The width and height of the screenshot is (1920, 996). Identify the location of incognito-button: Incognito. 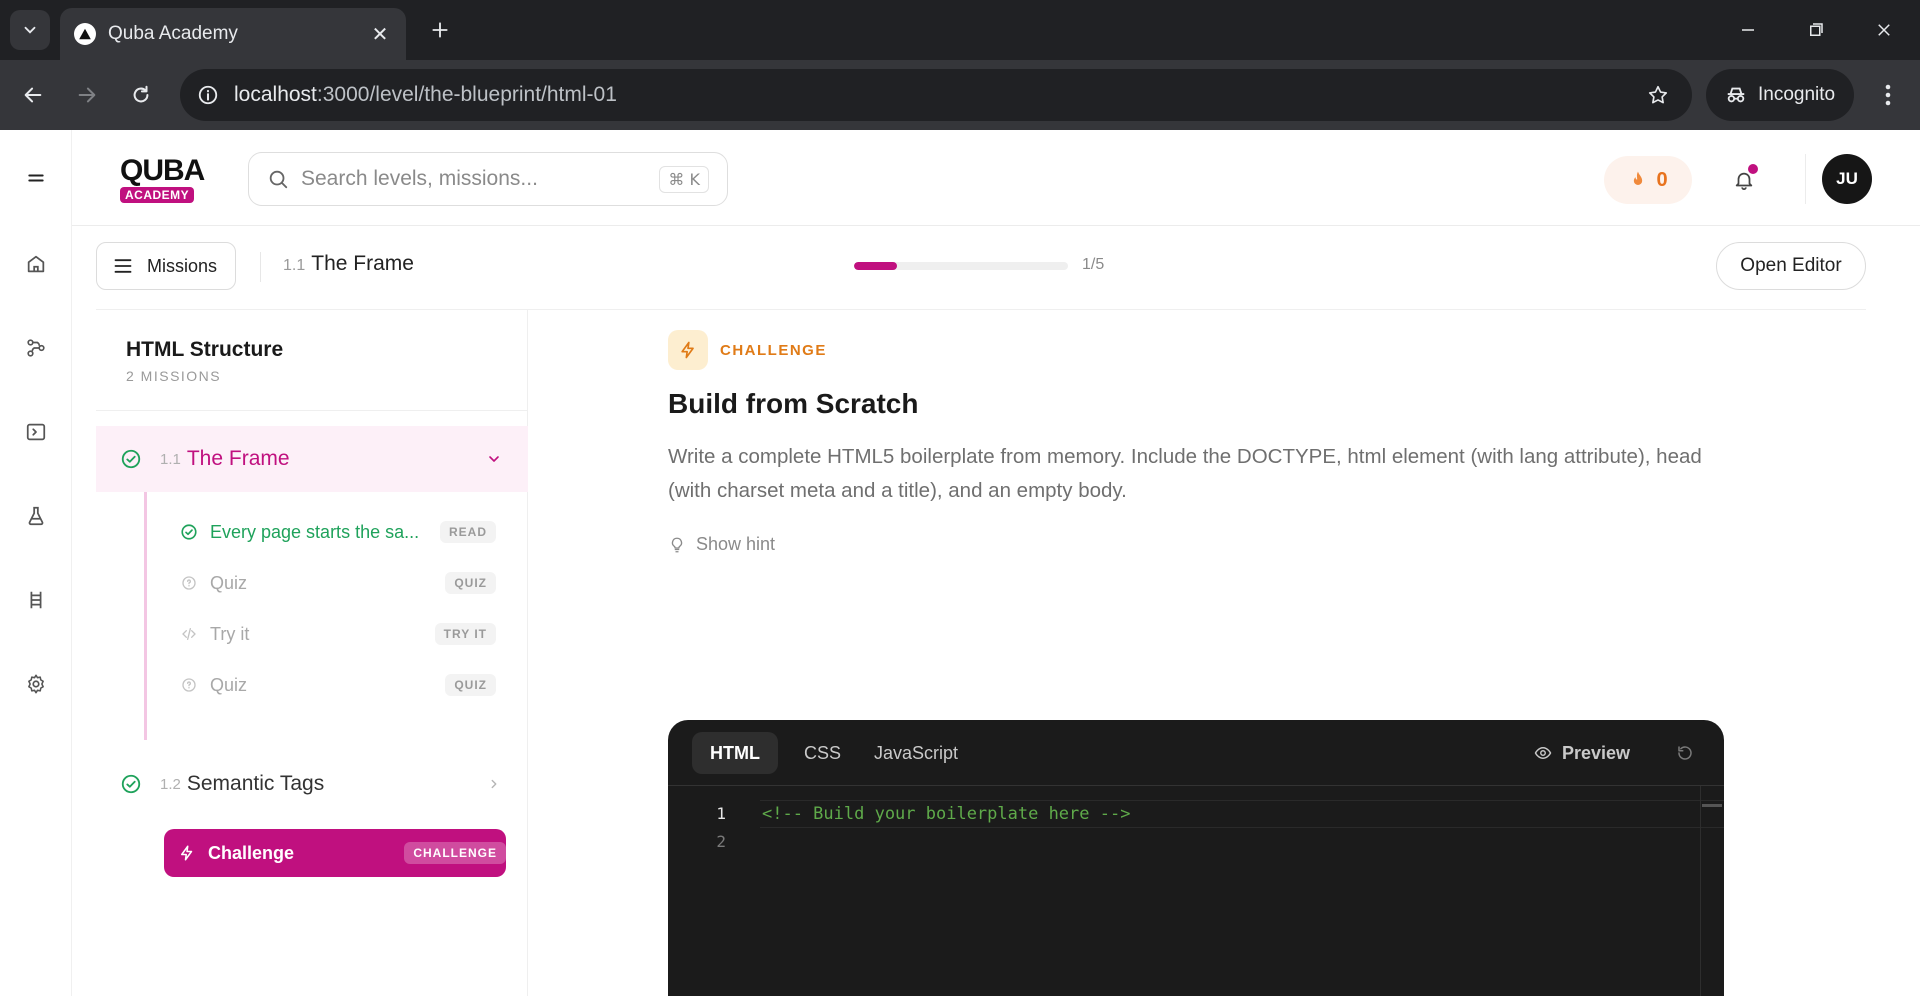
(1780, 95).